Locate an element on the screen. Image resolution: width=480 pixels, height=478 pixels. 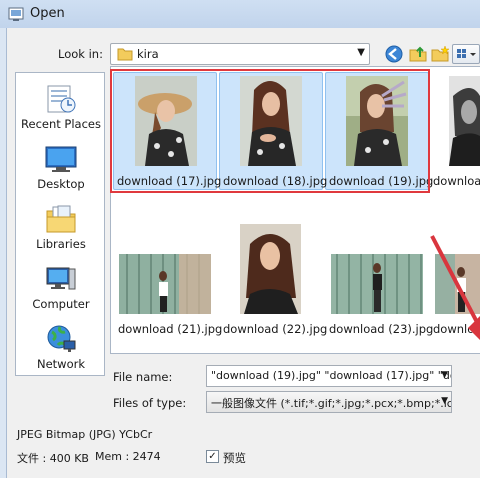
places-bar: Recent Places Desktop Libraries Computer is located at coordinates (60, 224).